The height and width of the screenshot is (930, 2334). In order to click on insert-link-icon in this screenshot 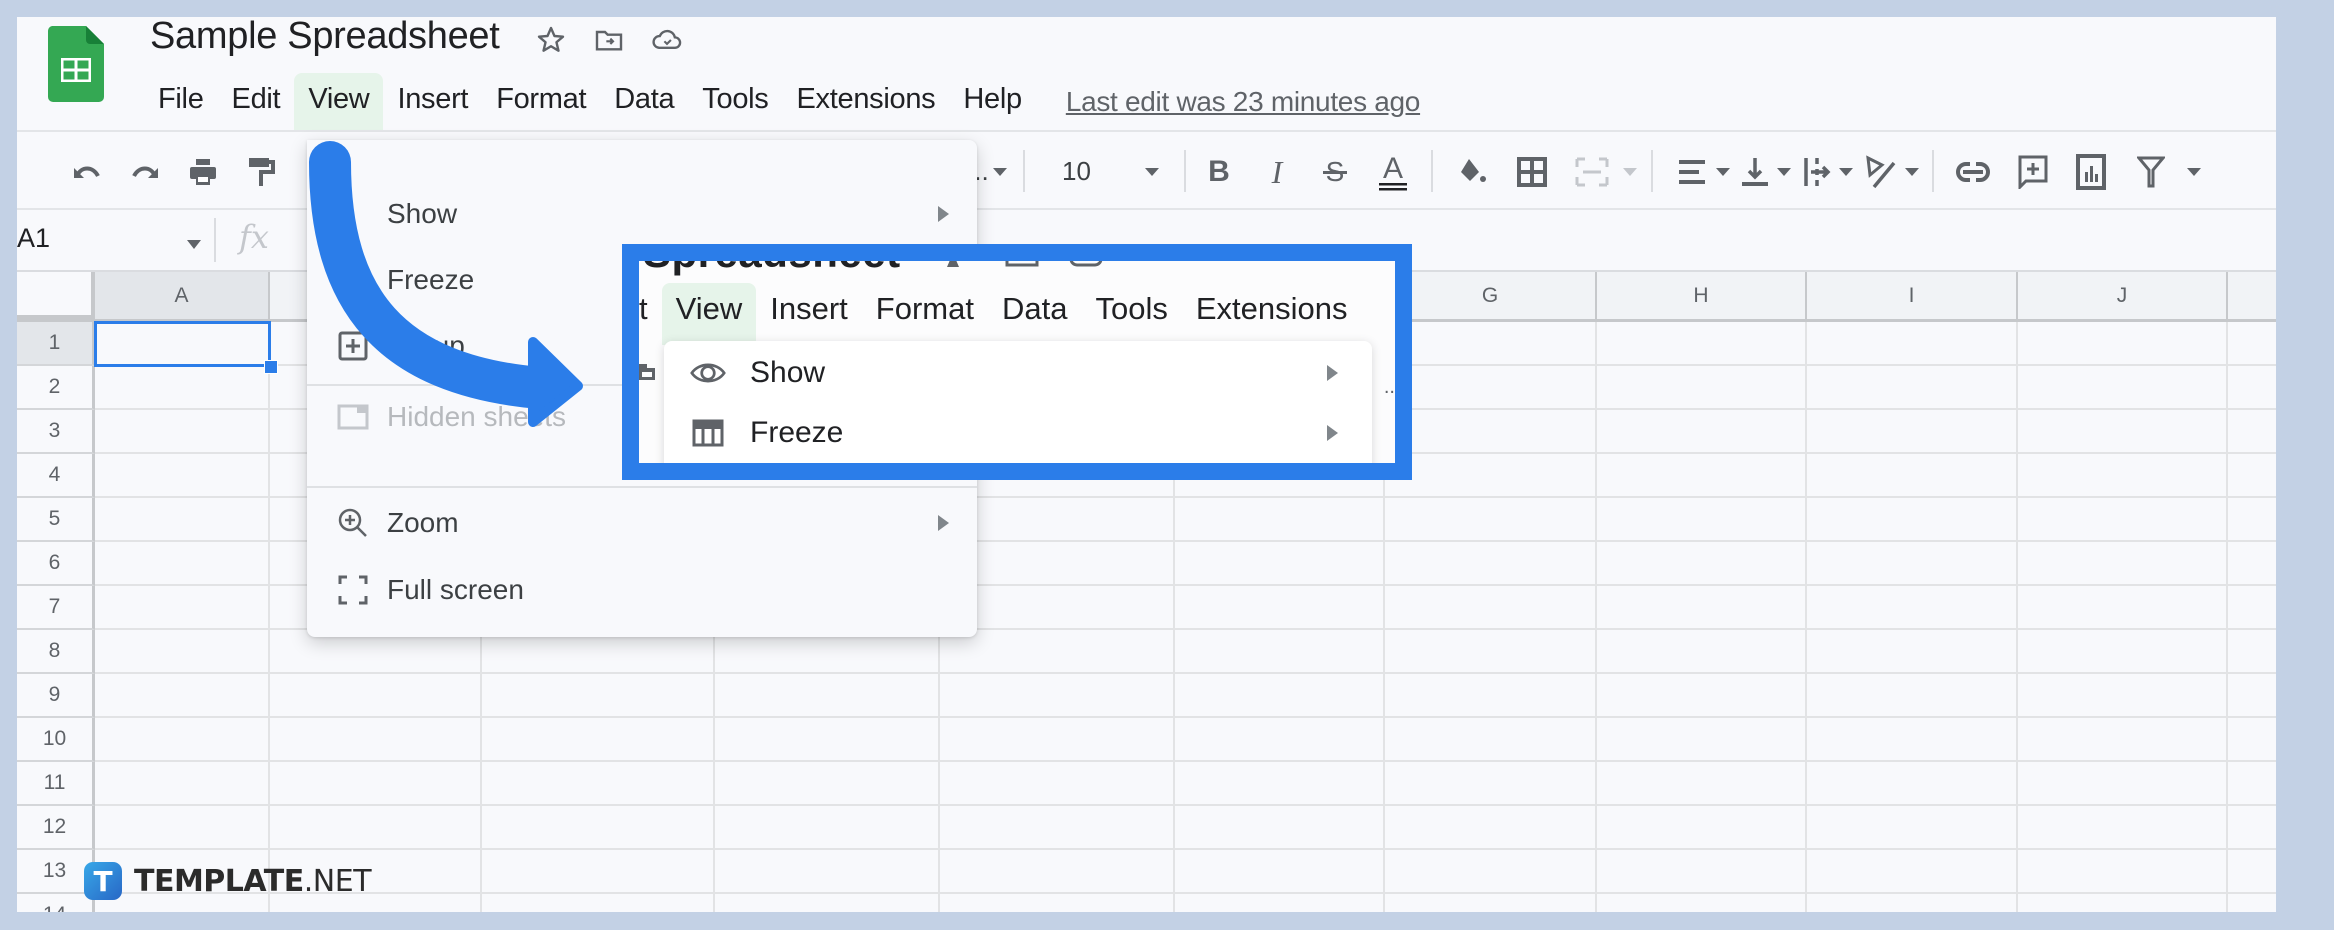, I will do `click(1973, 172)`.